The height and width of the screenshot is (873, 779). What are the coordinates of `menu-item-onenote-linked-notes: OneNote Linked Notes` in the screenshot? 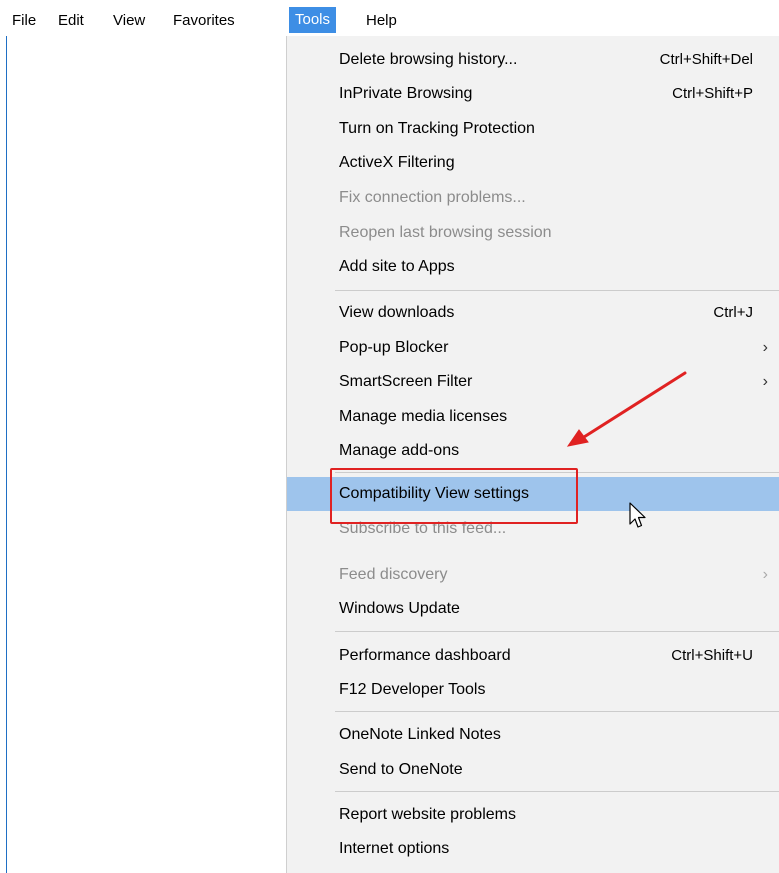 It's located at (533, 735).